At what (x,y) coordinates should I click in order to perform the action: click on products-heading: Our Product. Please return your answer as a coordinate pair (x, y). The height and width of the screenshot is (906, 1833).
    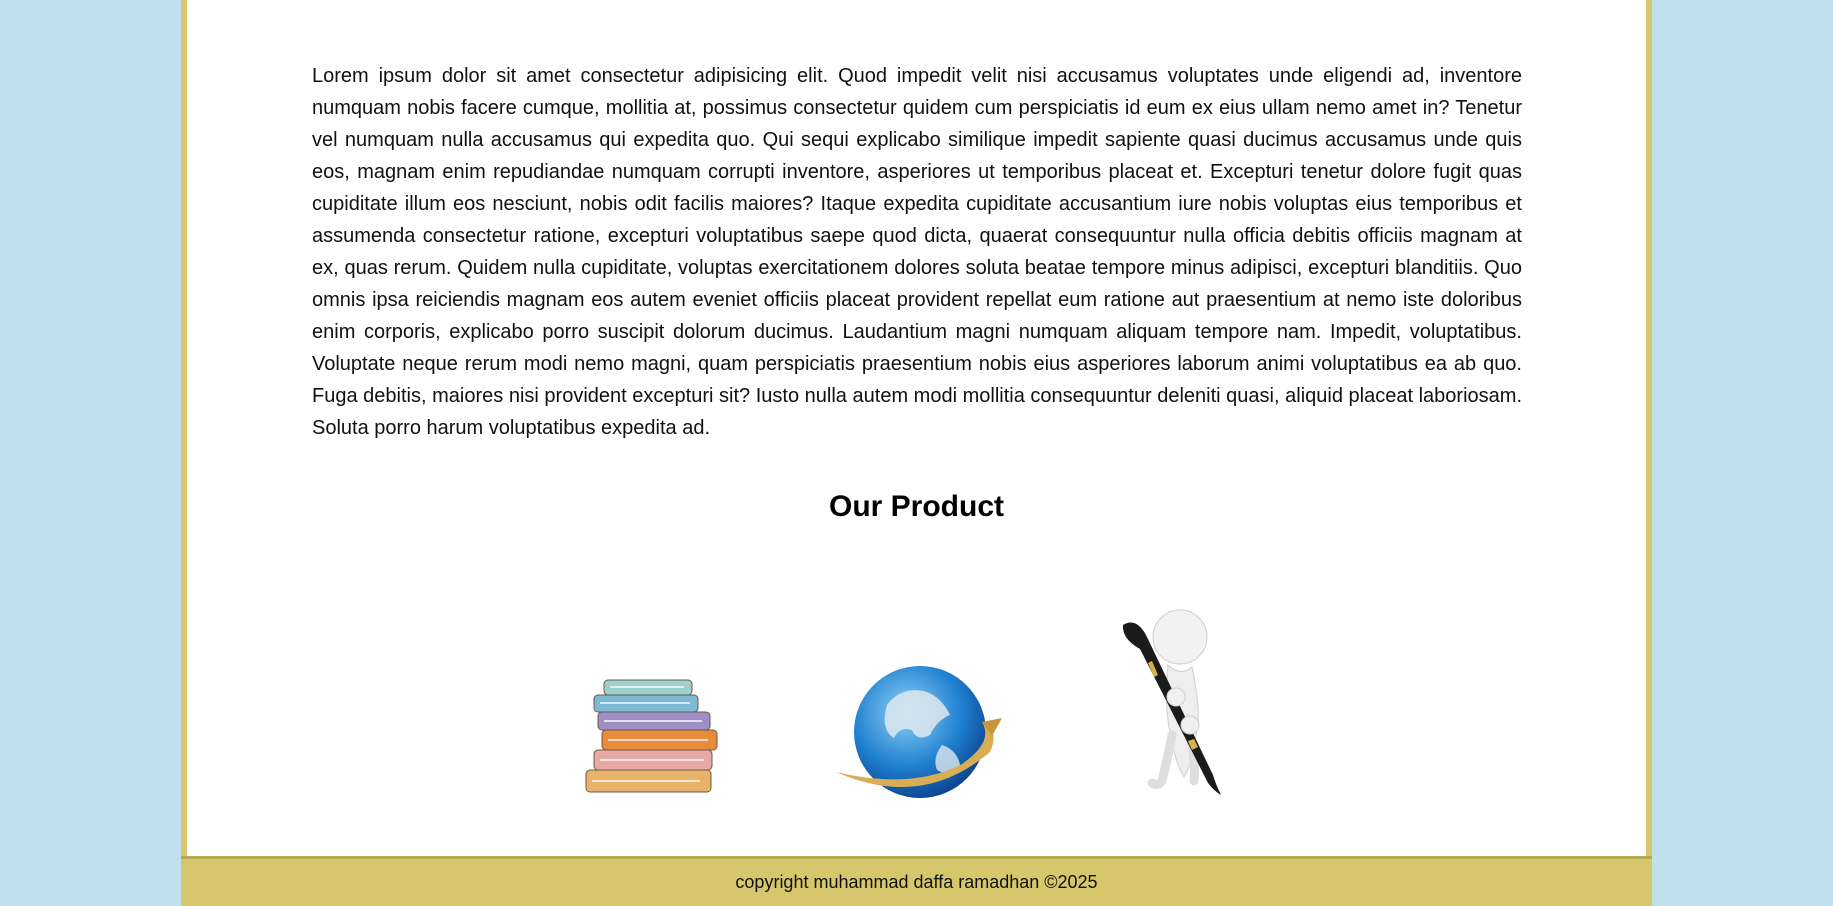
    Looking at the image, I should click on (916, 506).